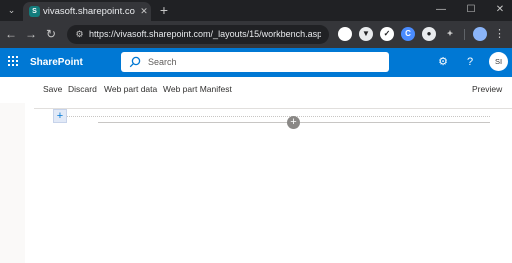 The width and height of the screenshot is (512, 263). I want to click on search-box: Search, so click(255, 62).